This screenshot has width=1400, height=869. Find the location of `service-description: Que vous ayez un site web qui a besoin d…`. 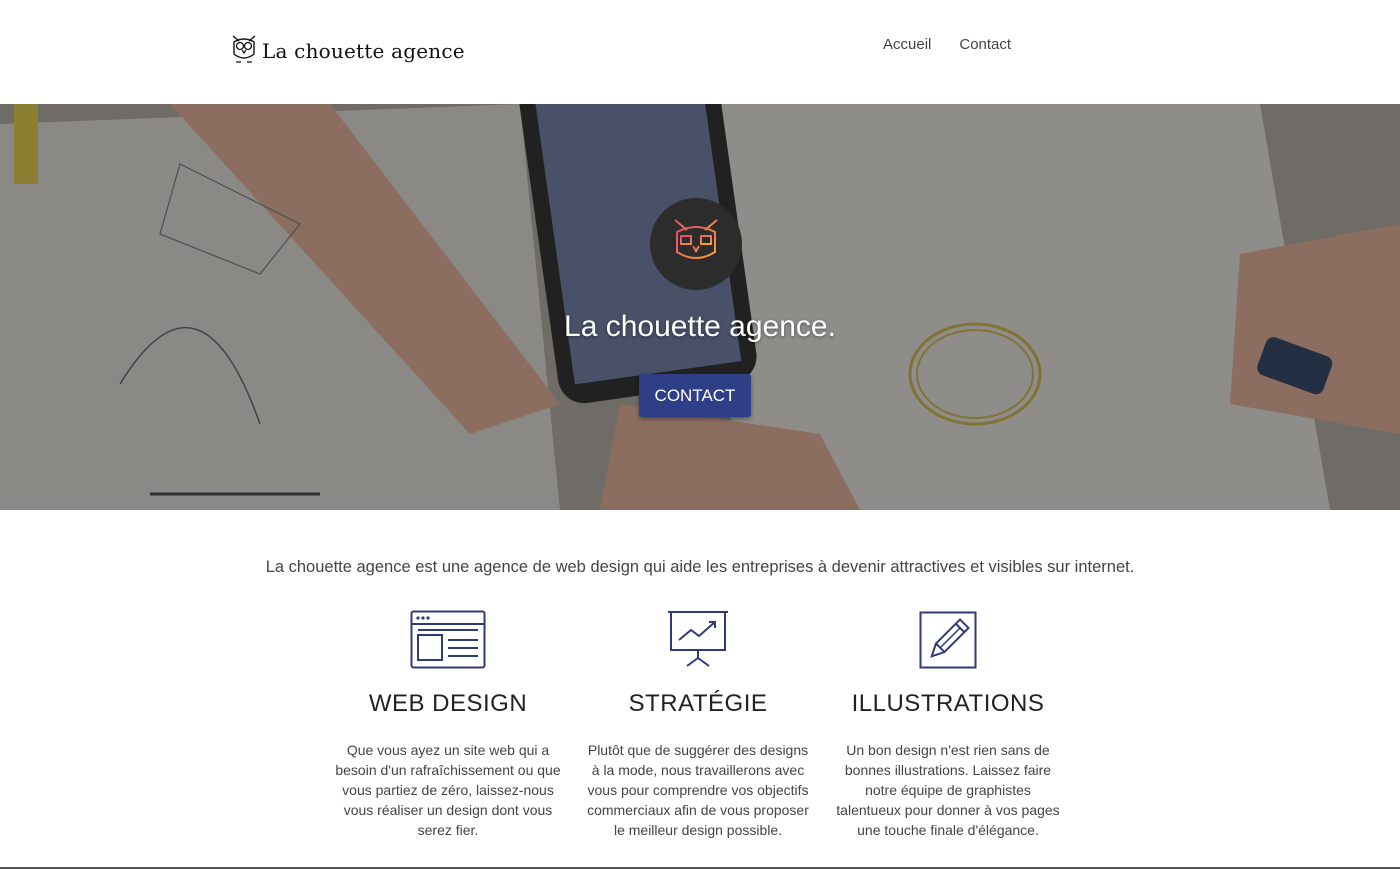

service-description: Que vous ayez un site web qui a besoin d… is located at coordinates (448, 790).